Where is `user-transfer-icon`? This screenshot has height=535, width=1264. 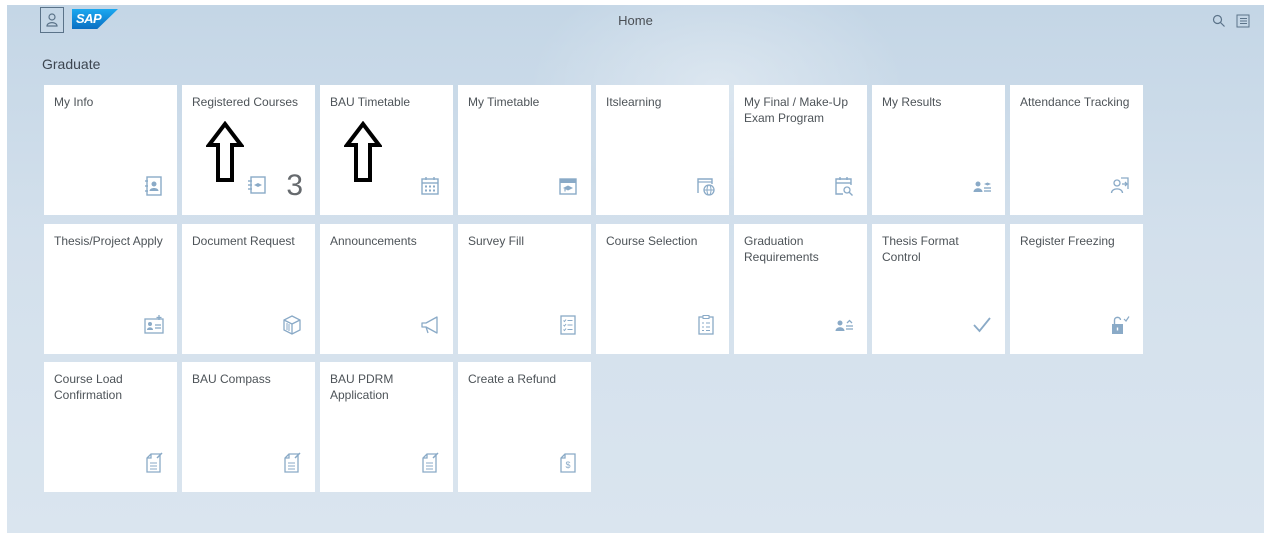 user-transfer-icon is located at coordinates (1120, 186).